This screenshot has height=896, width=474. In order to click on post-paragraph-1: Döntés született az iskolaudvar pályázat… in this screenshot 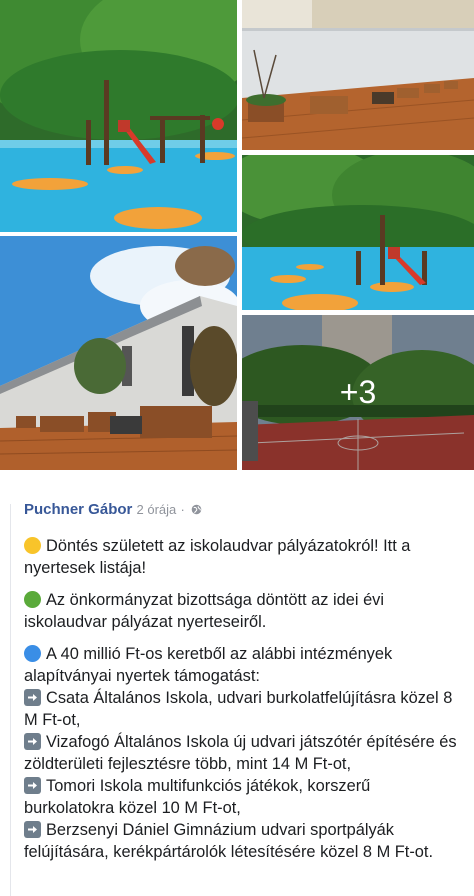, I will do `click(217, 557)`.